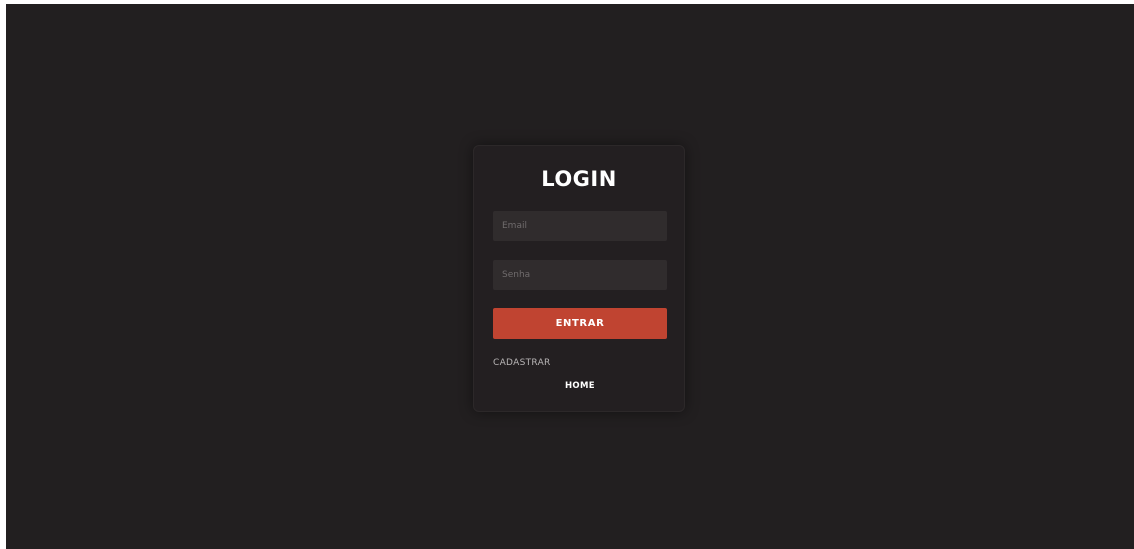 The image size is (1134, 549). I want to click on page-title: LOGIN, so click(579, 179).